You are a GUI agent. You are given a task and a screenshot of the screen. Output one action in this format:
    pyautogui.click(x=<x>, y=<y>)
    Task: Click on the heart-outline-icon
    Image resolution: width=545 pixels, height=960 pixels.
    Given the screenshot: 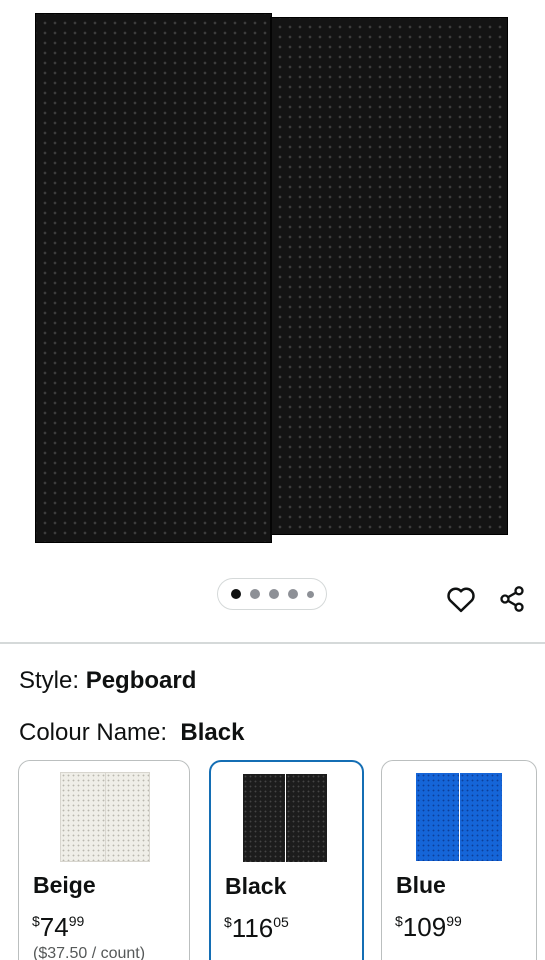 What is the action you would take?
    pyautogui.click(x=461, y=600)
    